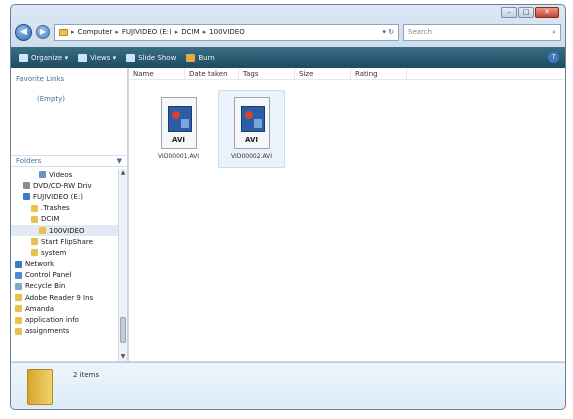  Describe the element at coordinates (23, 57) in the screenshot. I see `organize-icon` at that location.